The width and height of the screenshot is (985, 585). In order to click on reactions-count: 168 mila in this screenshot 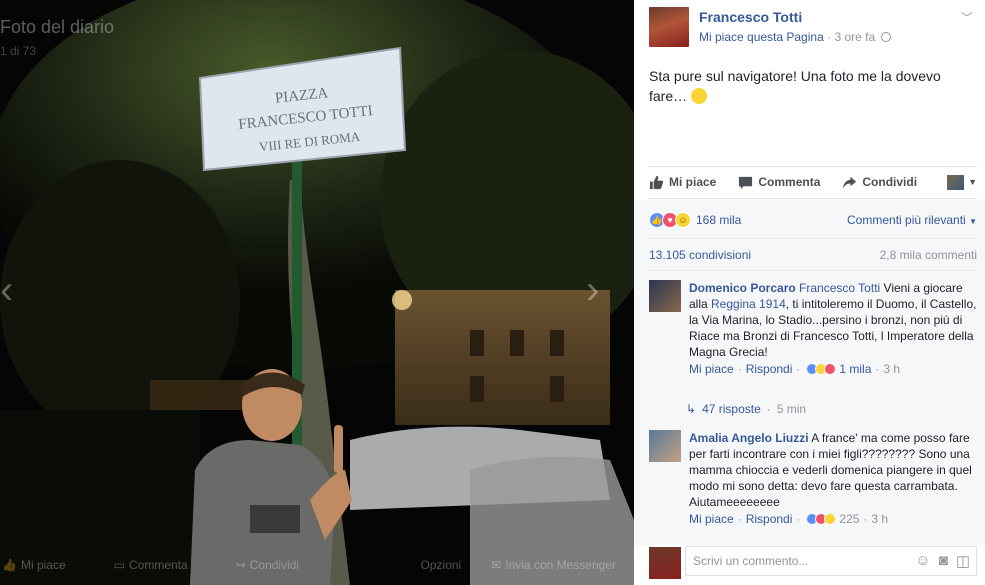, I will do `click(718, 220)`.